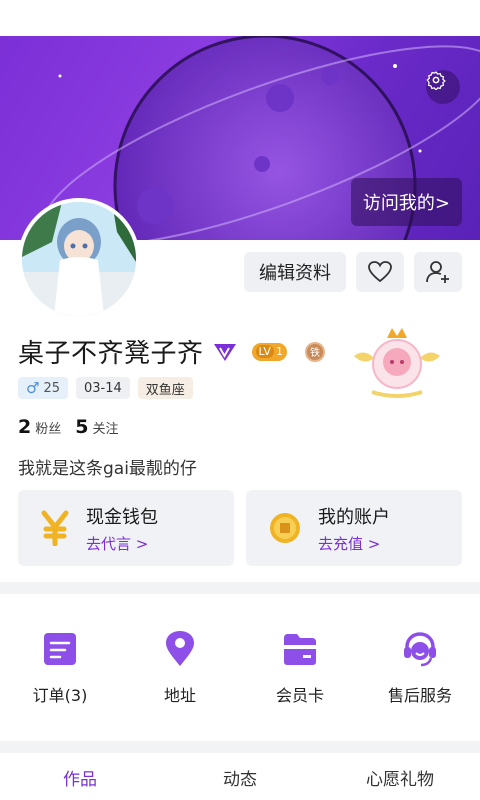 The height and width of the screenshot is (800, 480). I want to click on menu-label-orders: 订单(3), so click(60, 695).